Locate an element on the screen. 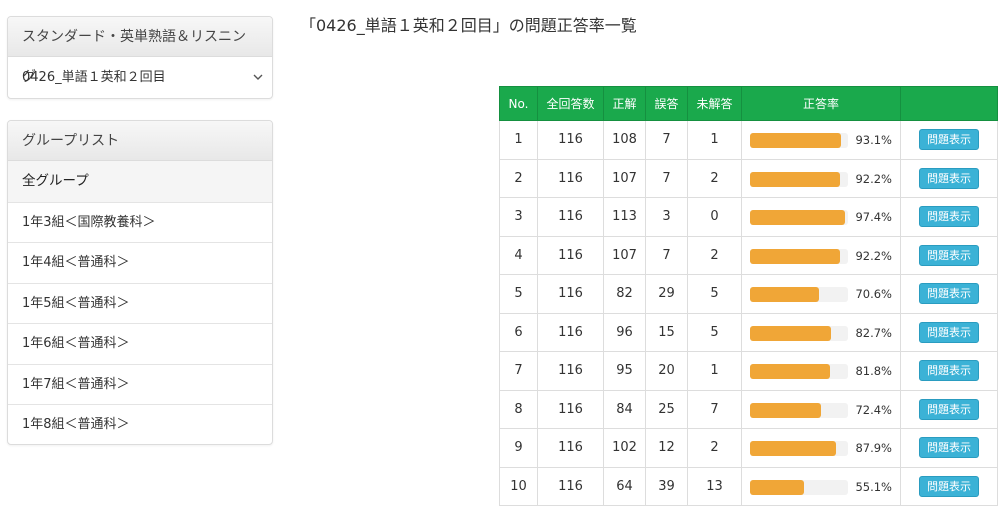 The image size is (1000, 507). table-row: 1 116 108 7 1 93.1% 問題表示 is located at coordinates (748, 140).